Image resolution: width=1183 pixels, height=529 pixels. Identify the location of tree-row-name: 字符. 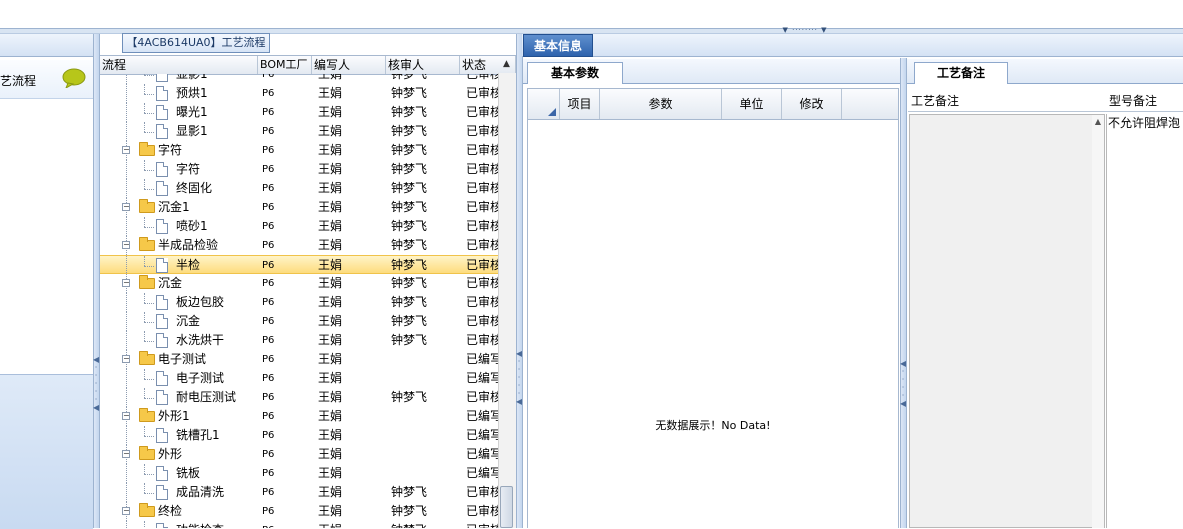
(188, 169).